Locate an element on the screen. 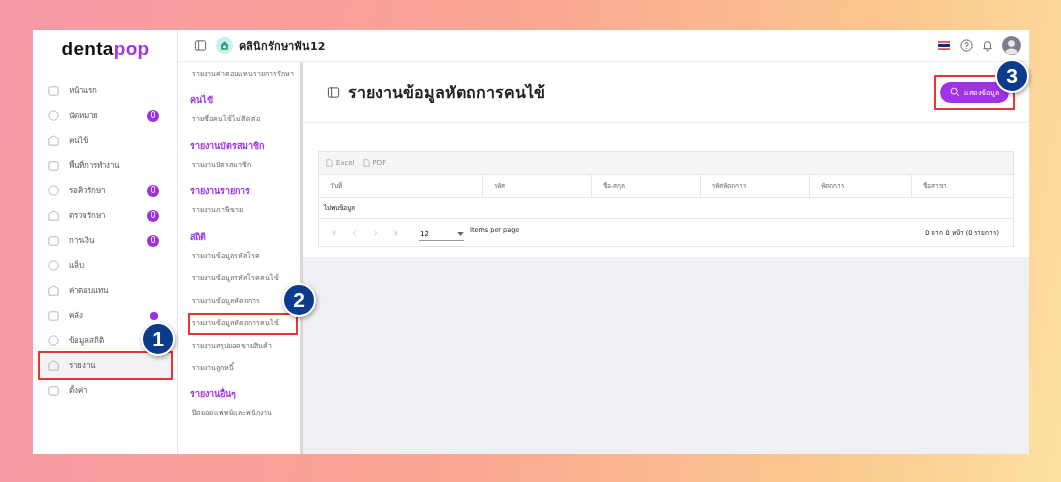  nav-item: คนไข้ is located at coordinates (66, 140).